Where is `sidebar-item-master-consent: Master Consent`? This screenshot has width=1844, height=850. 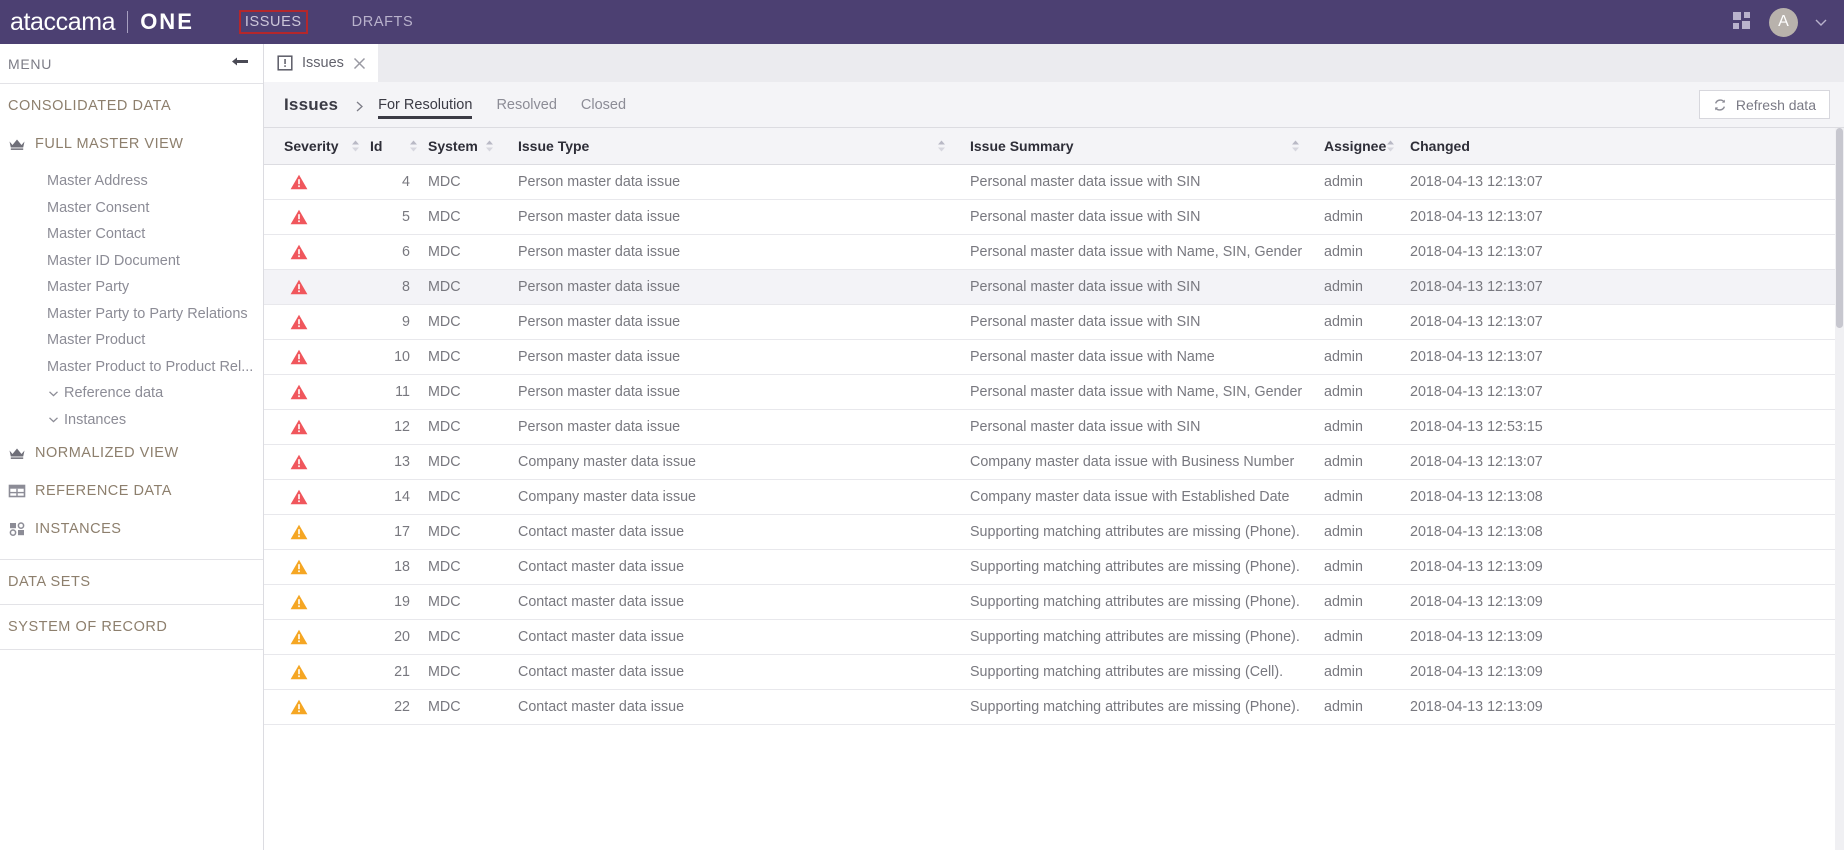 sidebar-item-master-consent: Master Consent is located at coordinates (131, 208).